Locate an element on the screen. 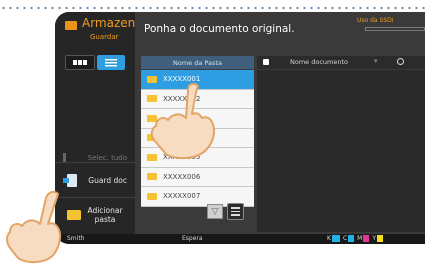 The image size is (425, 264). list-view-icon is located at coordinates (111, 62).